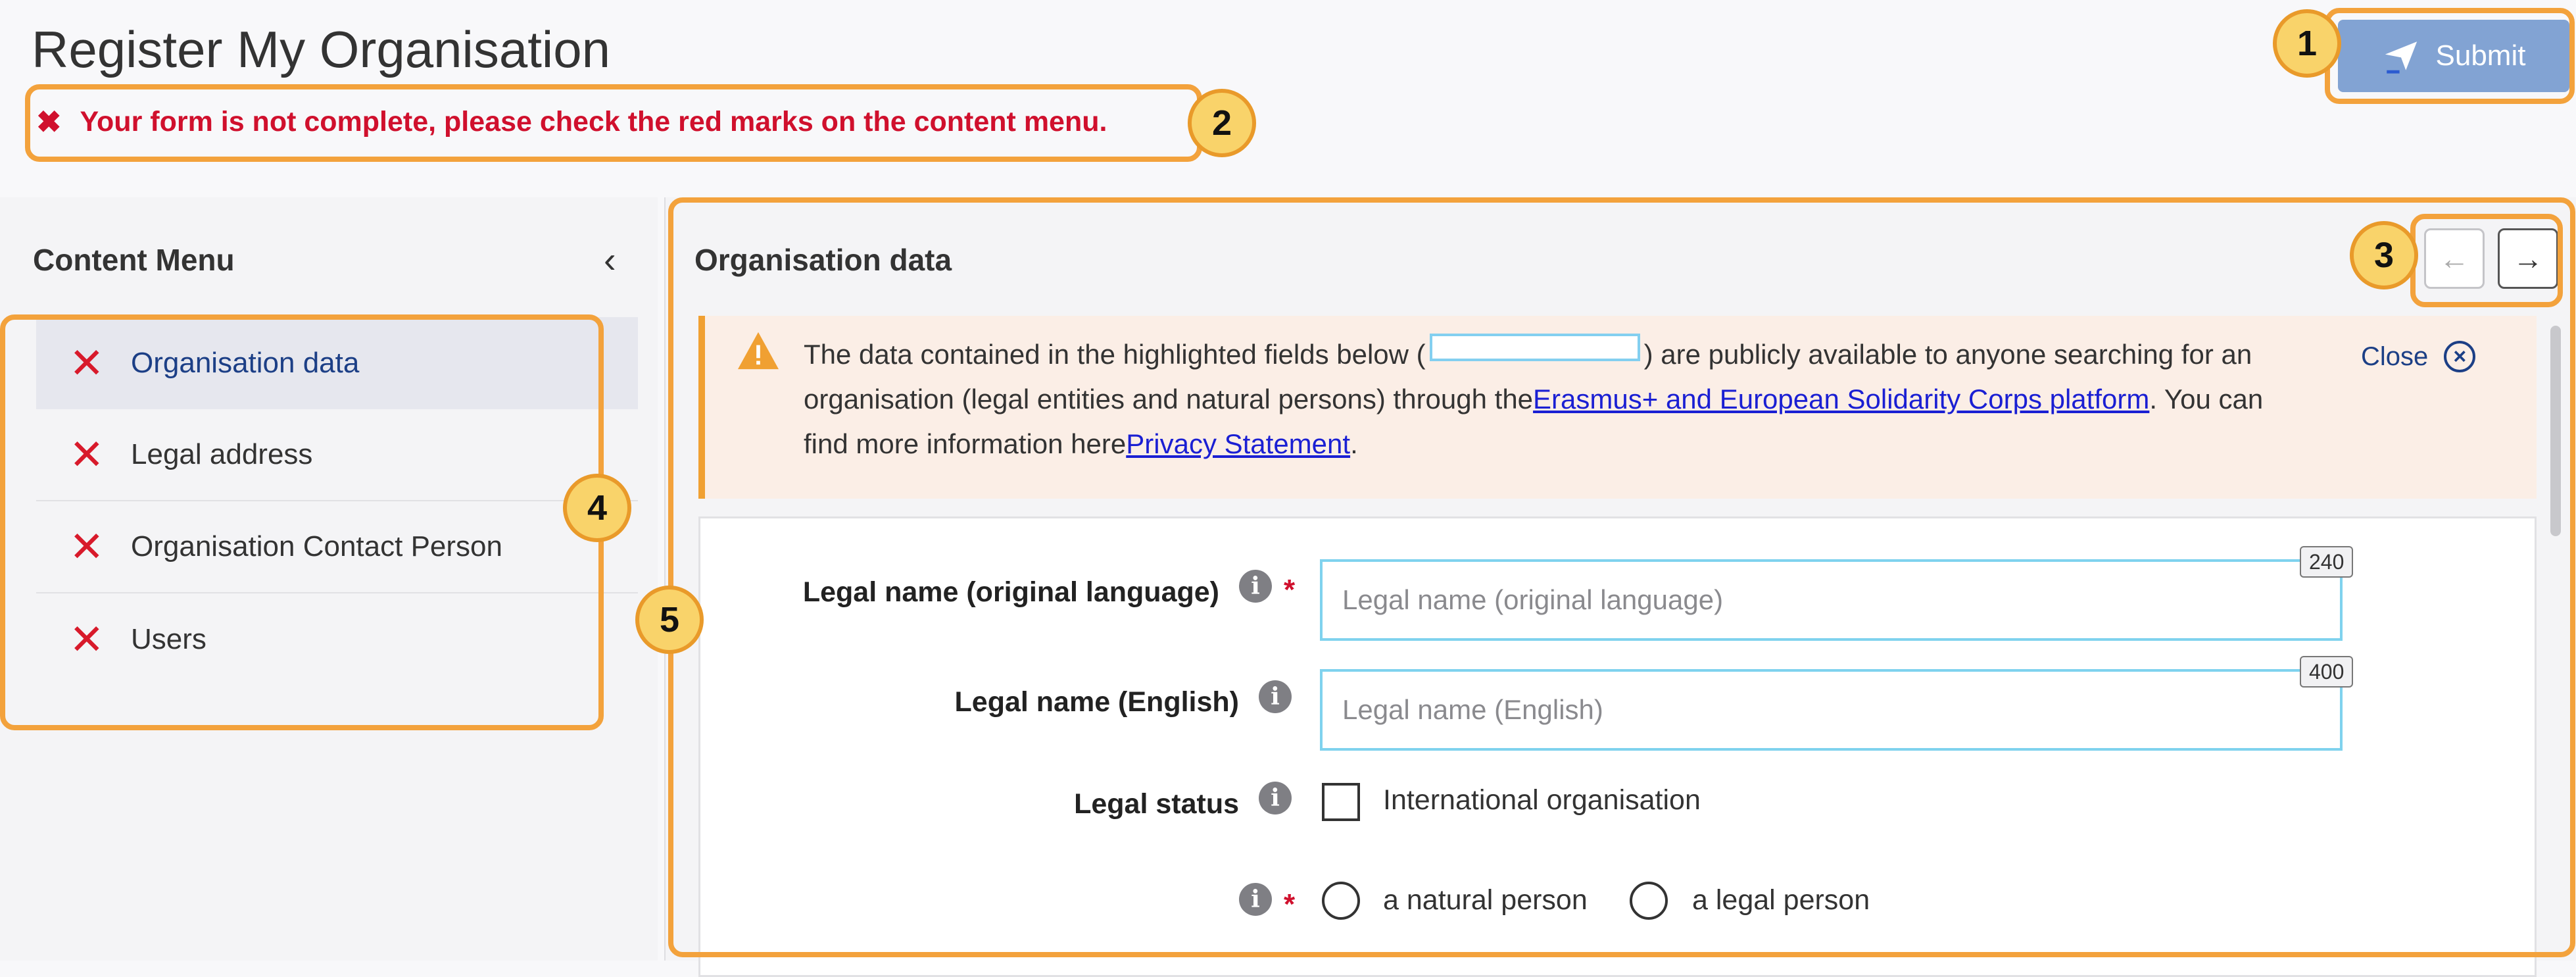 The image size is (2576, 977). What do you see at coordinates (134, 260) in the screenshot?
I see `content-menu-title: Content Menu` at bounding box center [134, 260].